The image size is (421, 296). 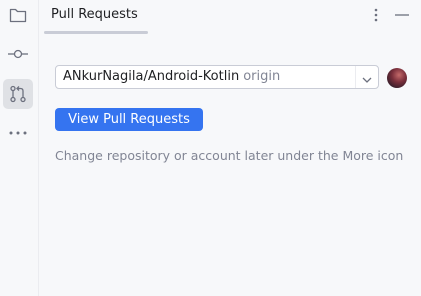 I want to click on more-vertical-icon, so click(x=376, y=15).